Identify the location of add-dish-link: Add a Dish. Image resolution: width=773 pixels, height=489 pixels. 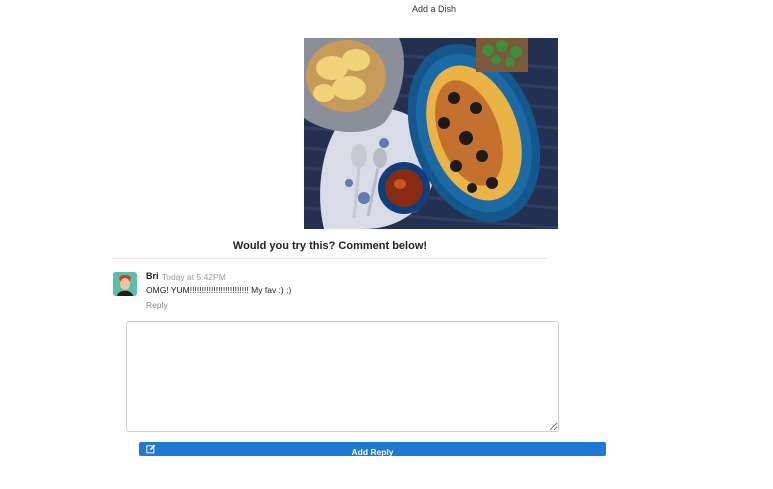
(434, 9).